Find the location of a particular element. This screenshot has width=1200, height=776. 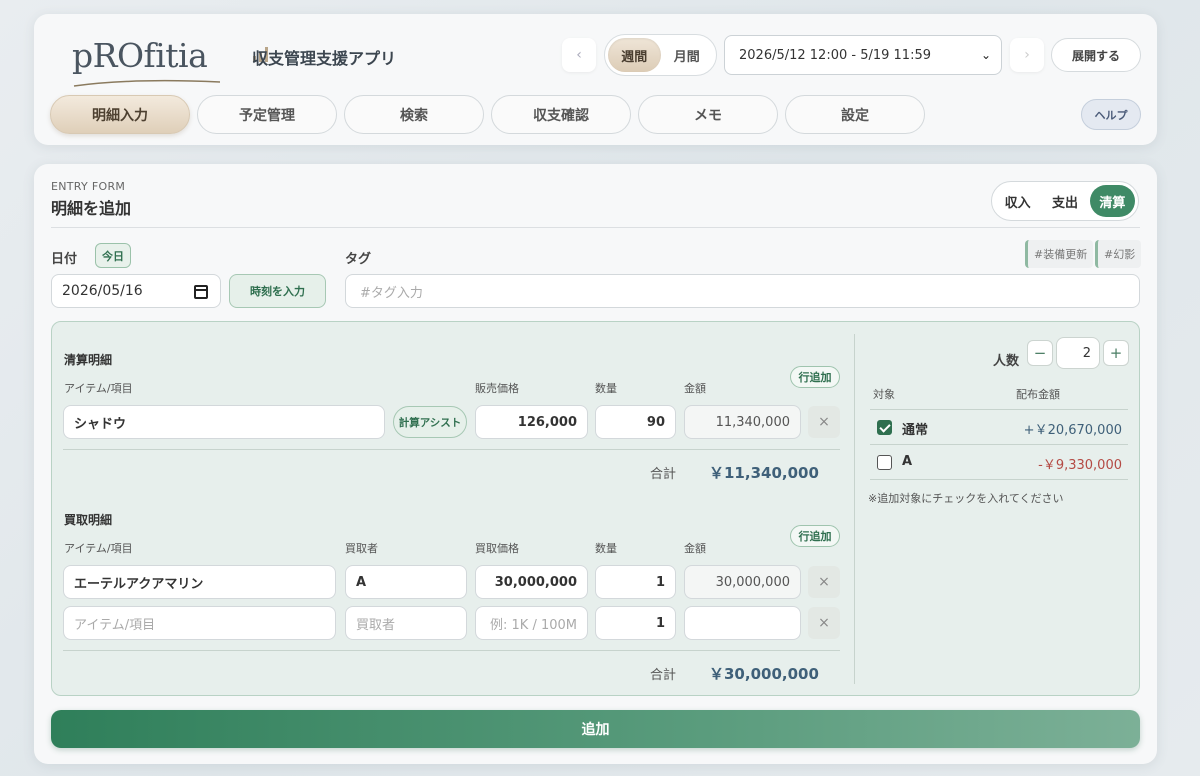

checkbox-checked is located at coordinates (884, 427).